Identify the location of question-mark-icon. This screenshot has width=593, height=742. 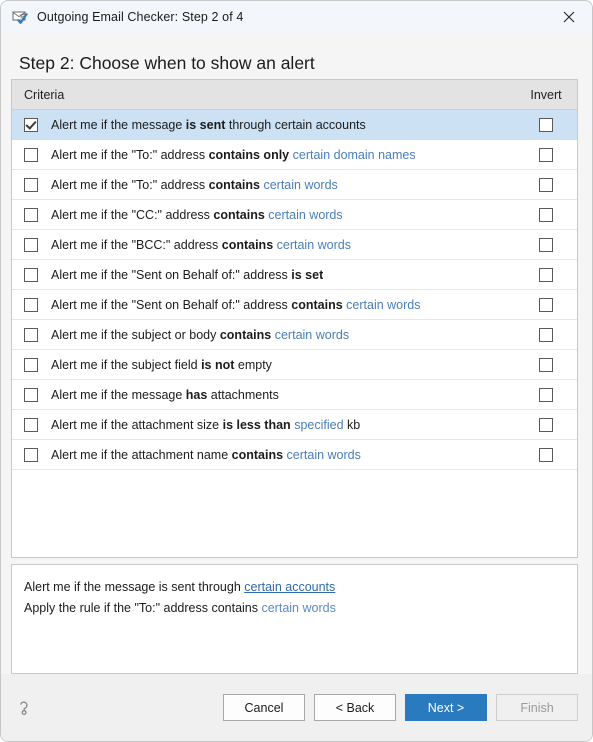
(24, 708).